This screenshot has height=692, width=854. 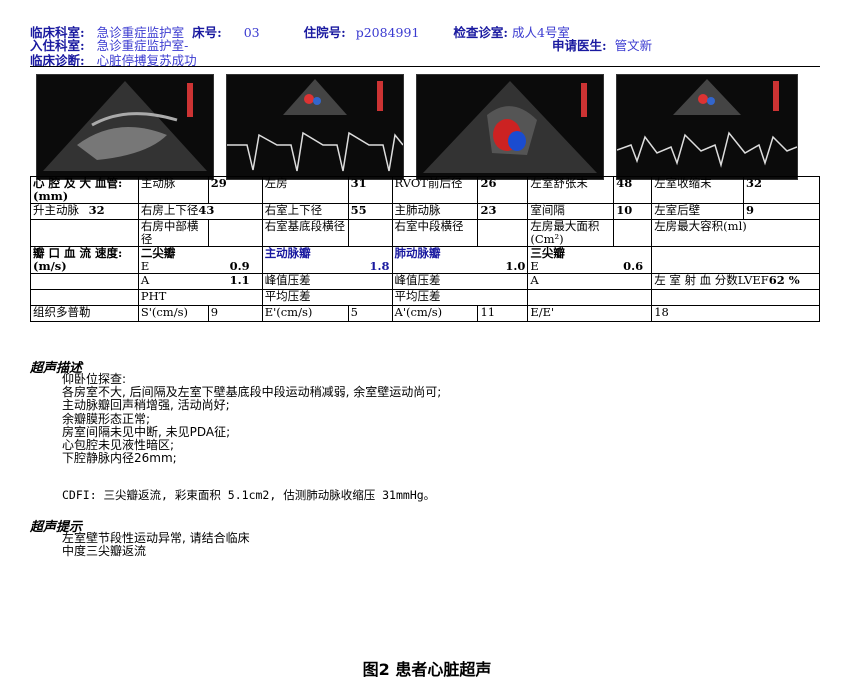 I want to click on cell: 右房上下径, so click(x=169, y=210).